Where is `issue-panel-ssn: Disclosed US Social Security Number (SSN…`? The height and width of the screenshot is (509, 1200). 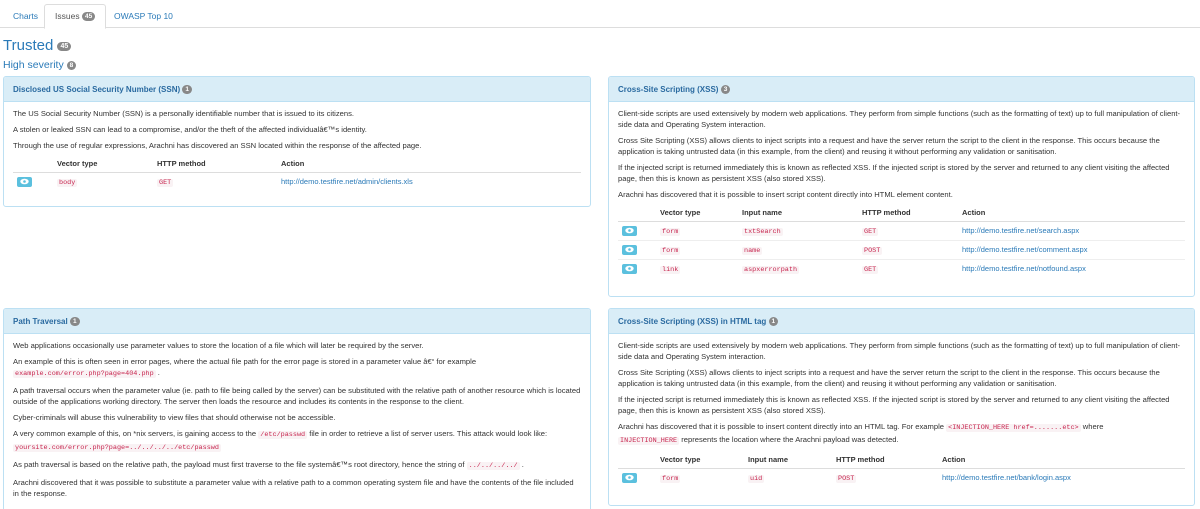 issue-panel-ssn: Disclosed US Social Security Number (SSN… is located at coordinates (297, 141).